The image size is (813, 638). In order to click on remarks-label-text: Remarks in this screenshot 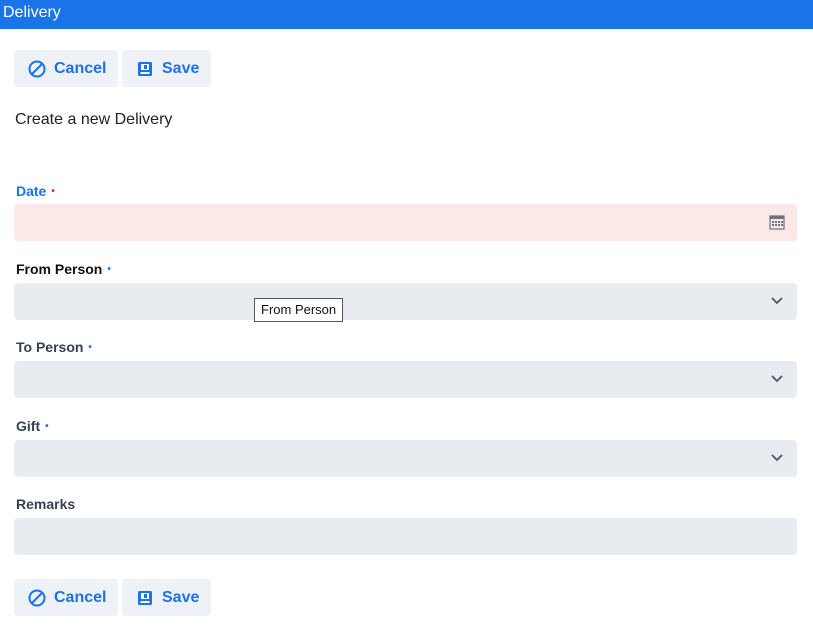, I will do `click(46, 504)`.